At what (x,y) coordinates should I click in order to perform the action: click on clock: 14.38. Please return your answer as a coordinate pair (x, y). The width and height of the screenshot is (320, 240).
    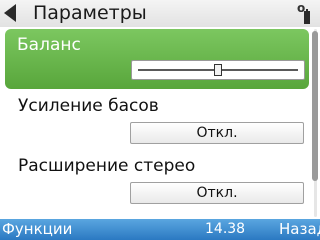
    Looking at the image, I should click on (225, 229).